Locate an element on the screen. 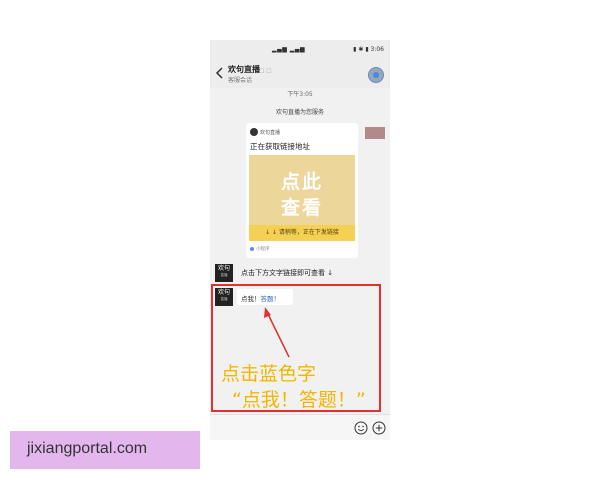 The height and width of the screenshot is (480, 600). sender-avatar: 欢句 直播 is located at coordinates (224, 273).